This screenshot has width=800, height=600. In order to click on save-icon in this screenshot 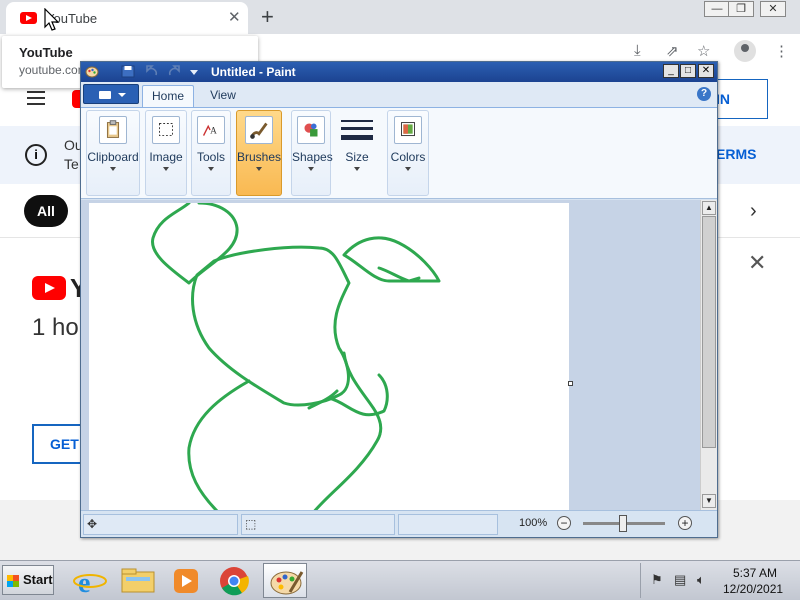, I will do `click(128, 71)`.